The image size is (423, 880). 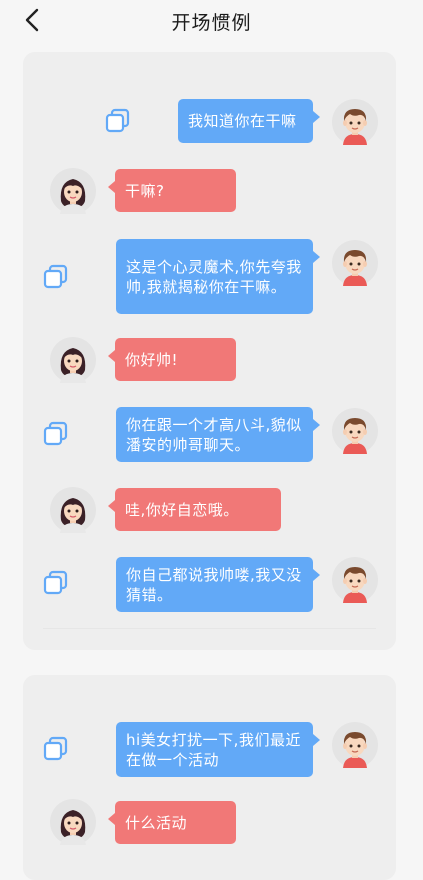 I want to click on message-bubble: 什么活动, so click(x=172, y=822).